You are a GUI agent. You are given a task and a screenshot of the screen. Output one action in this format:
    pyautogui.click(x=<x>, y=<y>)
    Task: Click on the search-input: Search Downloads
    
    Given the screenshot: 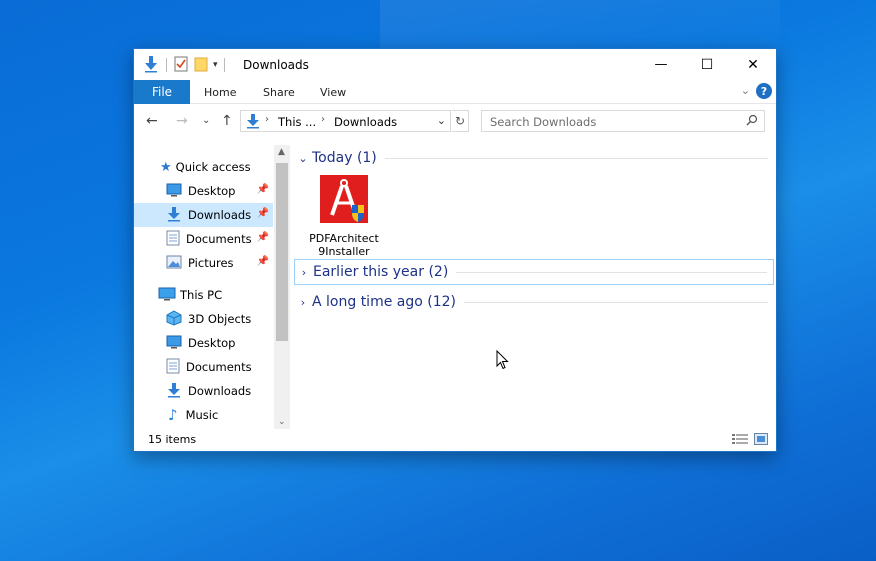 What is the action you would take?
    pyautogui.click(x=623, y=121)
    